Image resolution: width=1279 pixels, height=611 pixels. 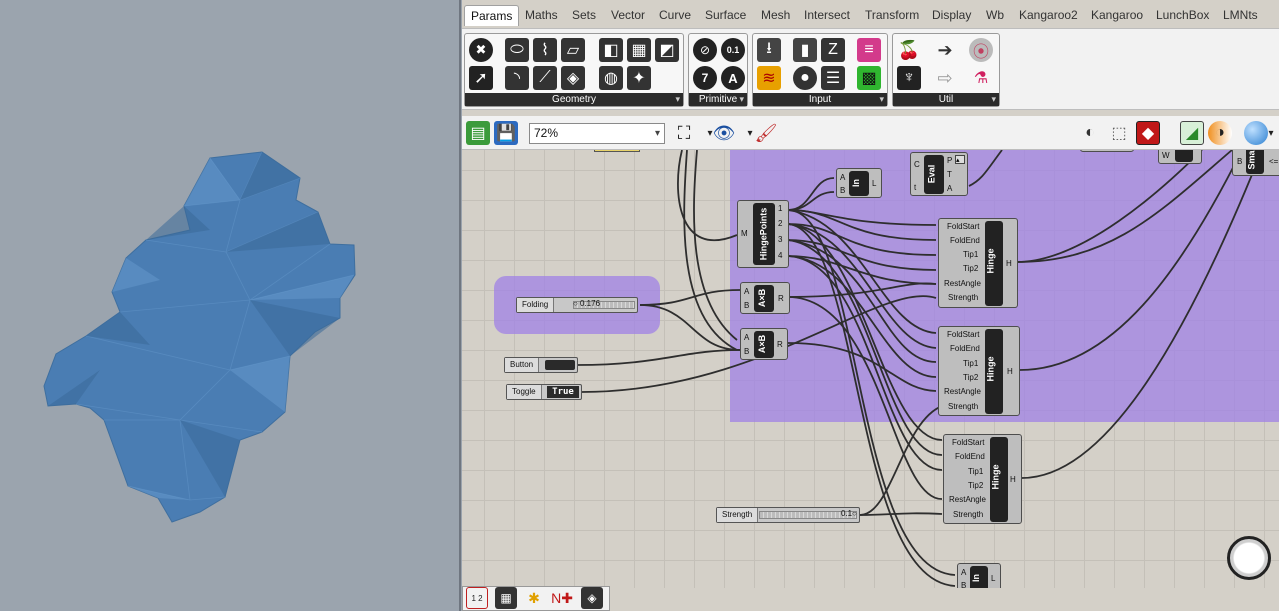 I want to click on tab-maths: Maths, so click(x=541, y=15).